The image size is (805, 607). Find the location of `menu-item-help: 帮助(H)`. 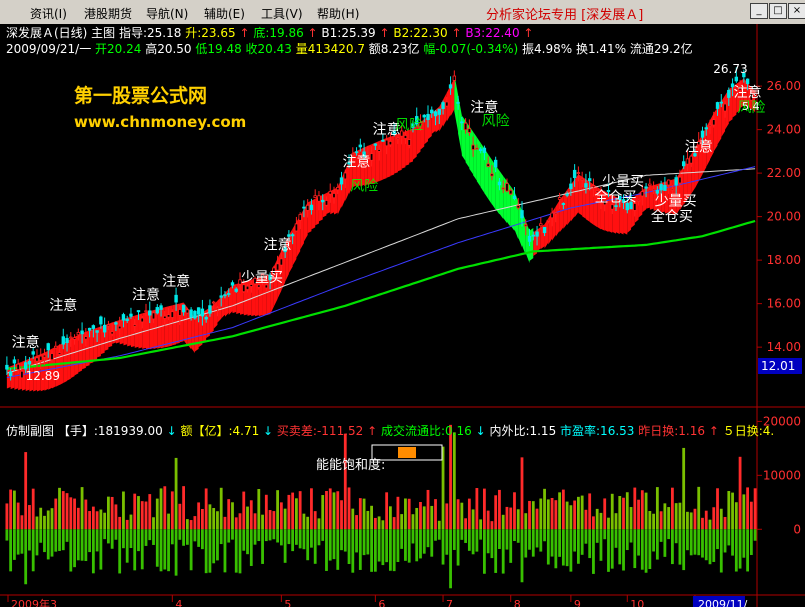

menu-item-help: 帮助(H) is located at coordinates (338, 13).